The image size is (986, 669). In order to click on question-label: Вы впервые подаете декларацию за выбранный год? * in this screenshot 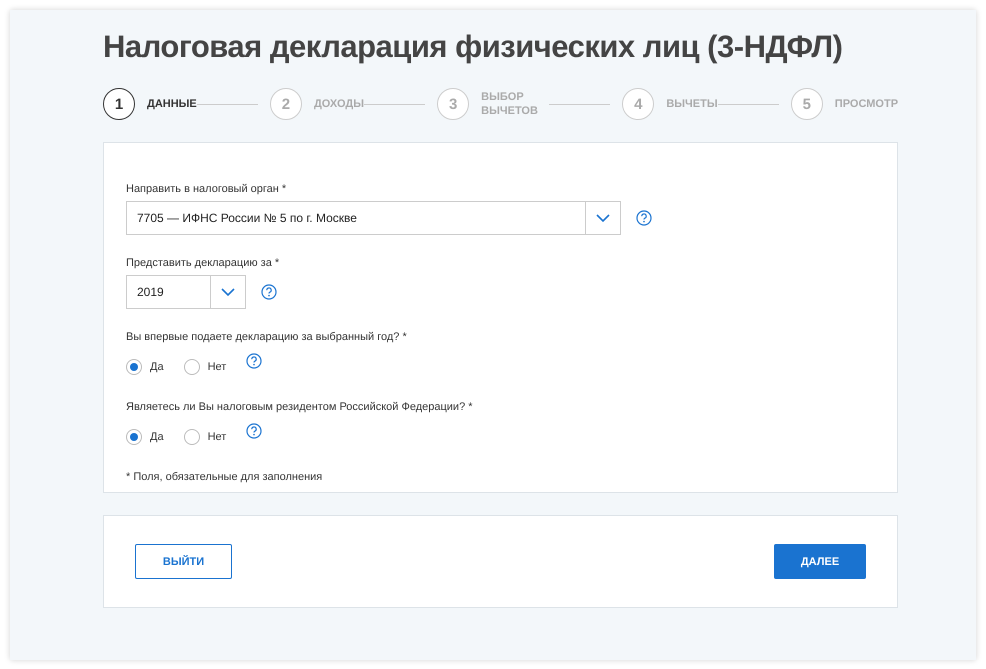, I will do `click(267, 337)`.